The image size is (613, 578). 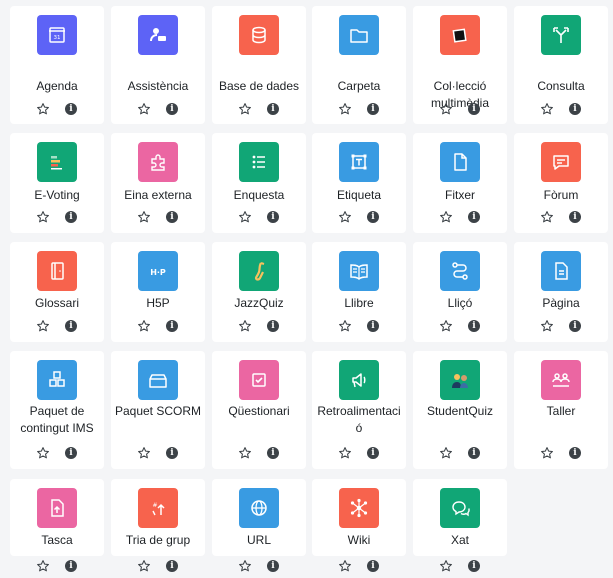 What do you see at coordinates (561, 35) in the screenshot?
I see `choice-icon` at bounding box center [561, 35].